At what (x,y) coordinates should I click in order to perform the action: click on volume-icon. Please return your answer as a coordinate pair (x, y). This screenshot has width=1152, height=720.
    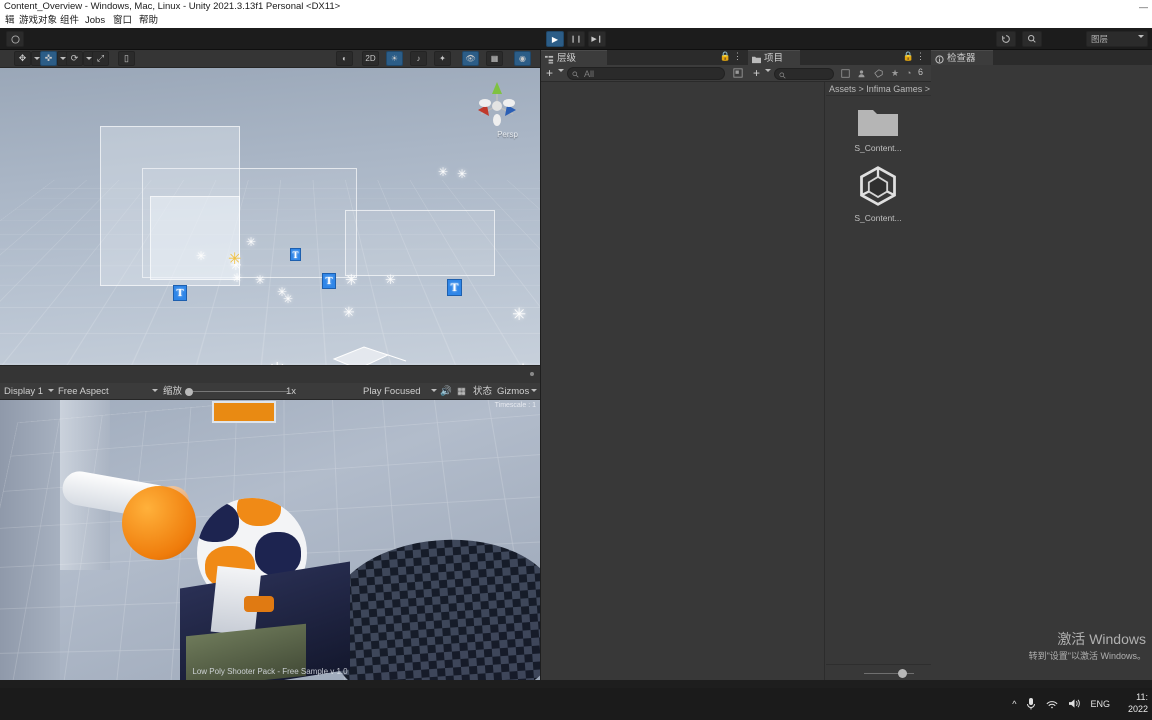
    Looking at the image, I should click on (1074, 704).